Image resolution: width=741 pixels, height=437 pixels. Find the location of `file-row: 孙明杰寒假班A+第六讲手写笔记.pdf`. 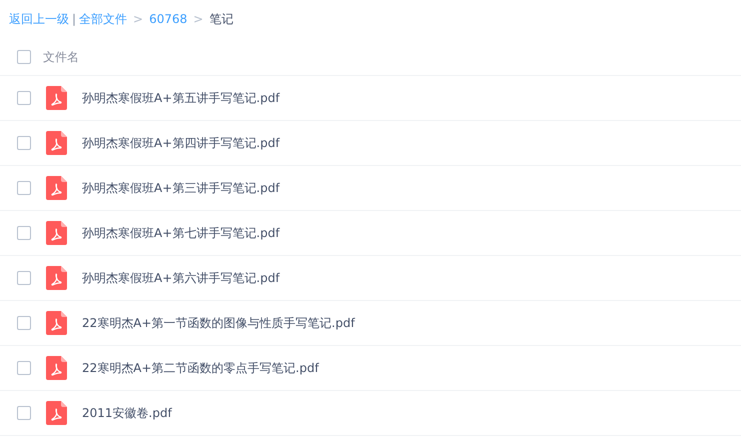

file-row: 孙明杰寒假班A+第六讲手写笔记.pdf is located at coordinates (370, 278).